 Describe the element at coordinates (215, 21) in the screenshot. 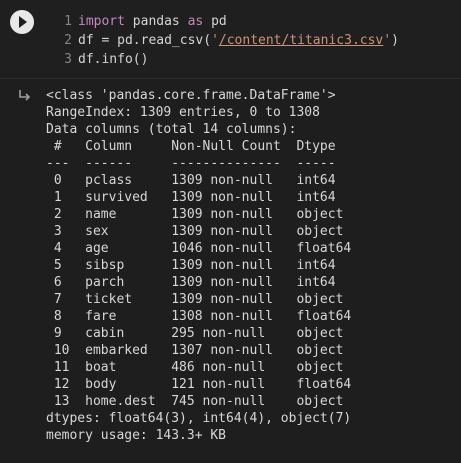

I see `code-text: pd` at that location.